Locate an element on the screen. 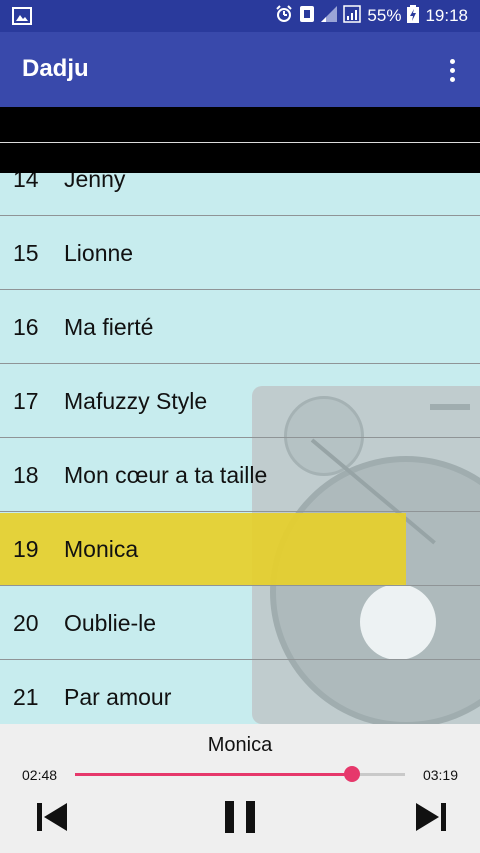 This screenshot has height=853, width=480. app-bar: Dadju is located at coordinates (240, 69).